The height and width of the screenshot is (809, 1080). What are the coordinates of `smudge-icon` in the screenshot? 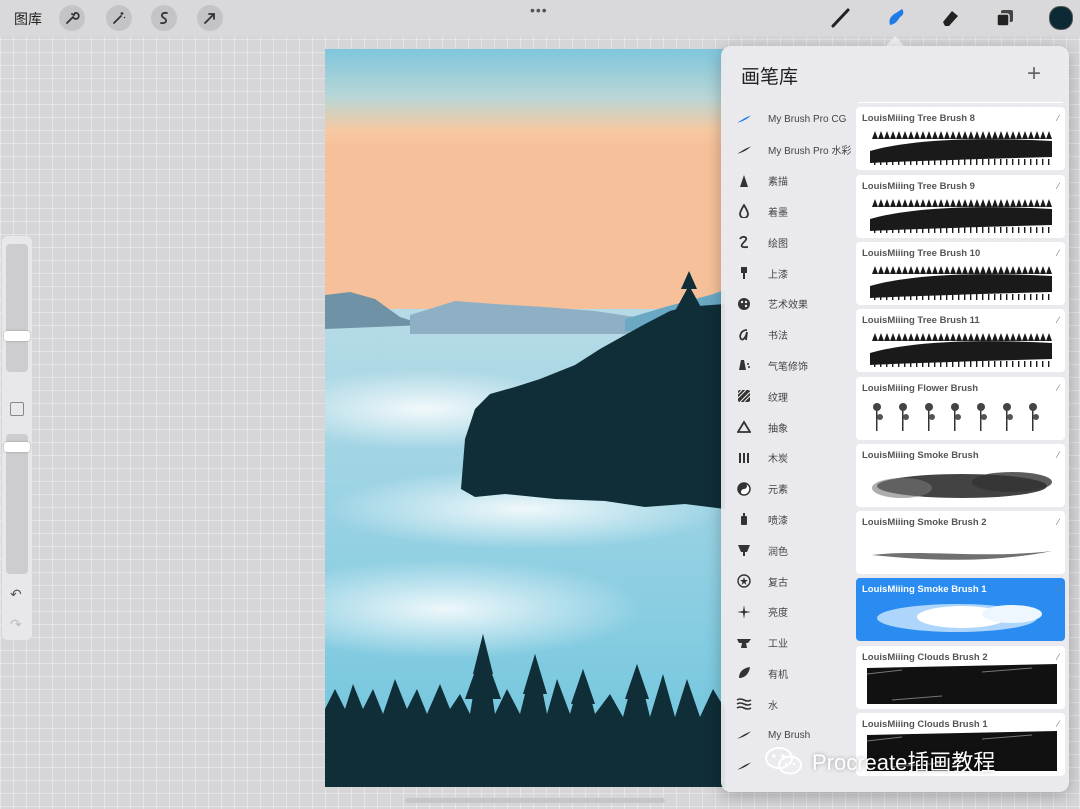 It's located at (896, 18).